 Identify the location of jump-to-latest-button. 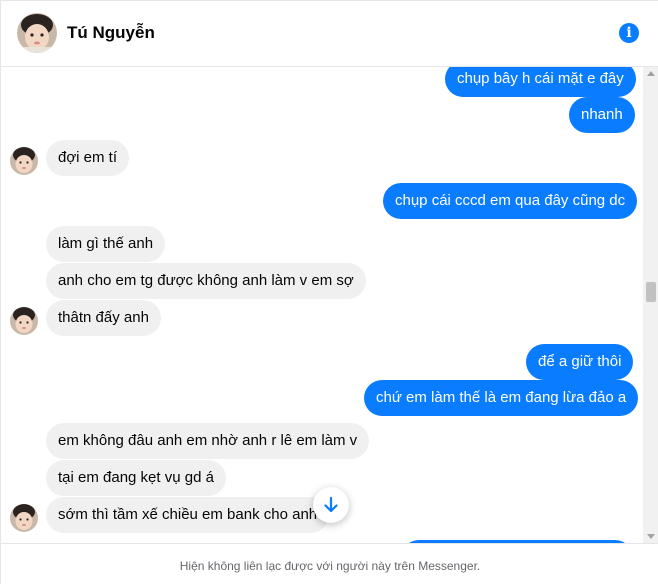
(331, 505).